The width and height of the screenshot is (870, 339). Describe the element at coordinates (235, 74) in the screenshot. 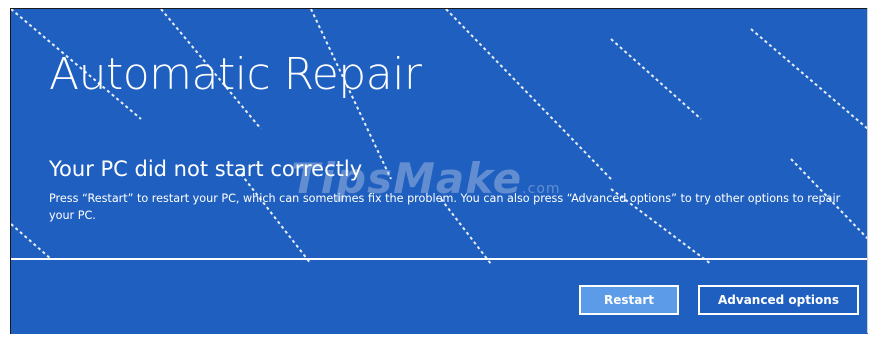

I see `page-title: Automatic Repair` at that location.